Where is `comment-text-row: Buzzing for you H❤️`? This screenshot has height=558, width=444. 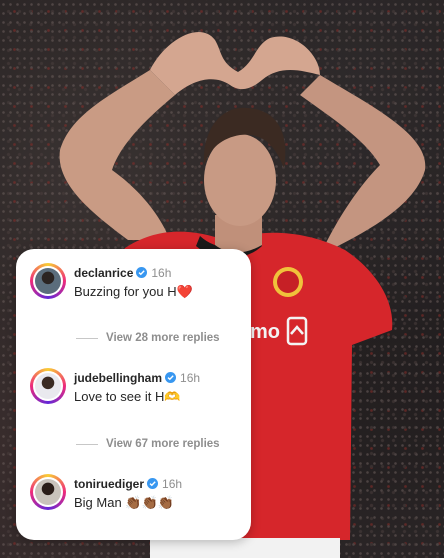
comment-text-row: Buzzing for you H❤️ is located at coordinates (133, 292).